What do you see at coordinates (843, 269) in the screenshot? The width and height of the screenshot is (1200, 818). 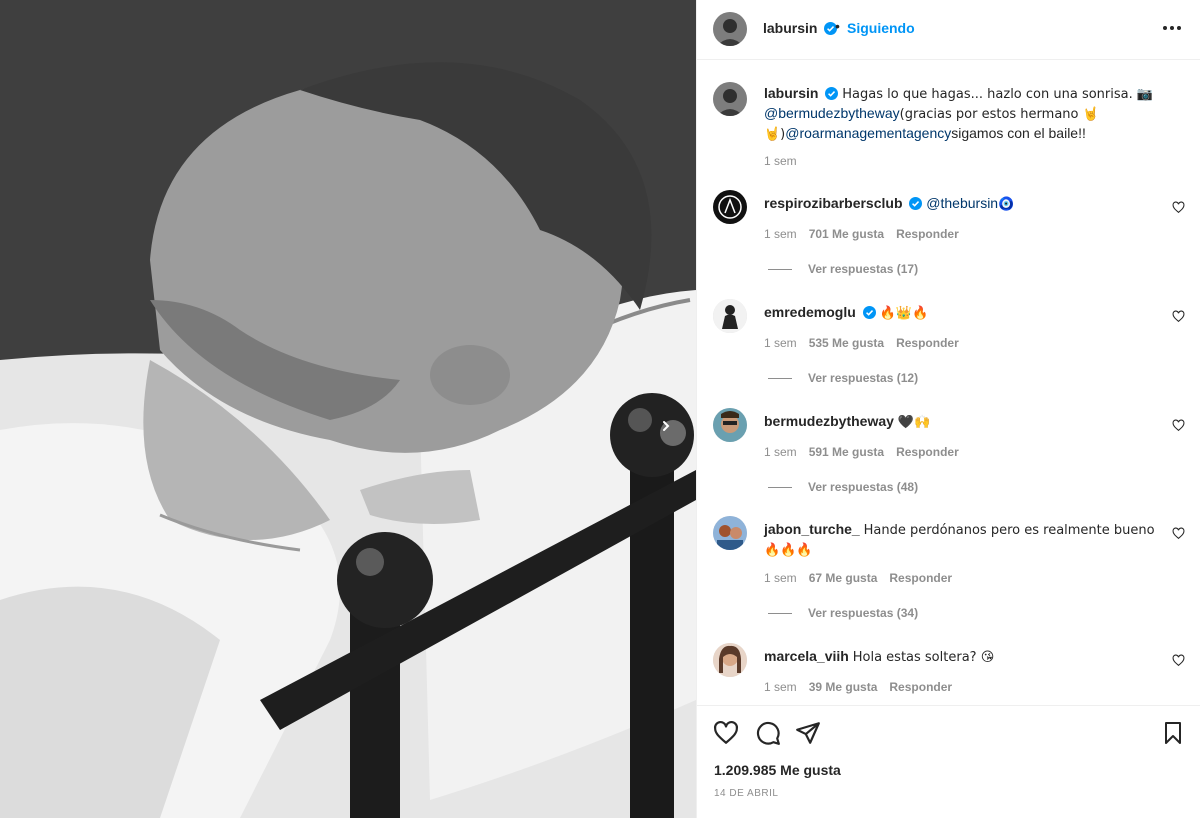 I see `view-replies-button: Ver respuestas (17)` at bounding box center [843, 269].